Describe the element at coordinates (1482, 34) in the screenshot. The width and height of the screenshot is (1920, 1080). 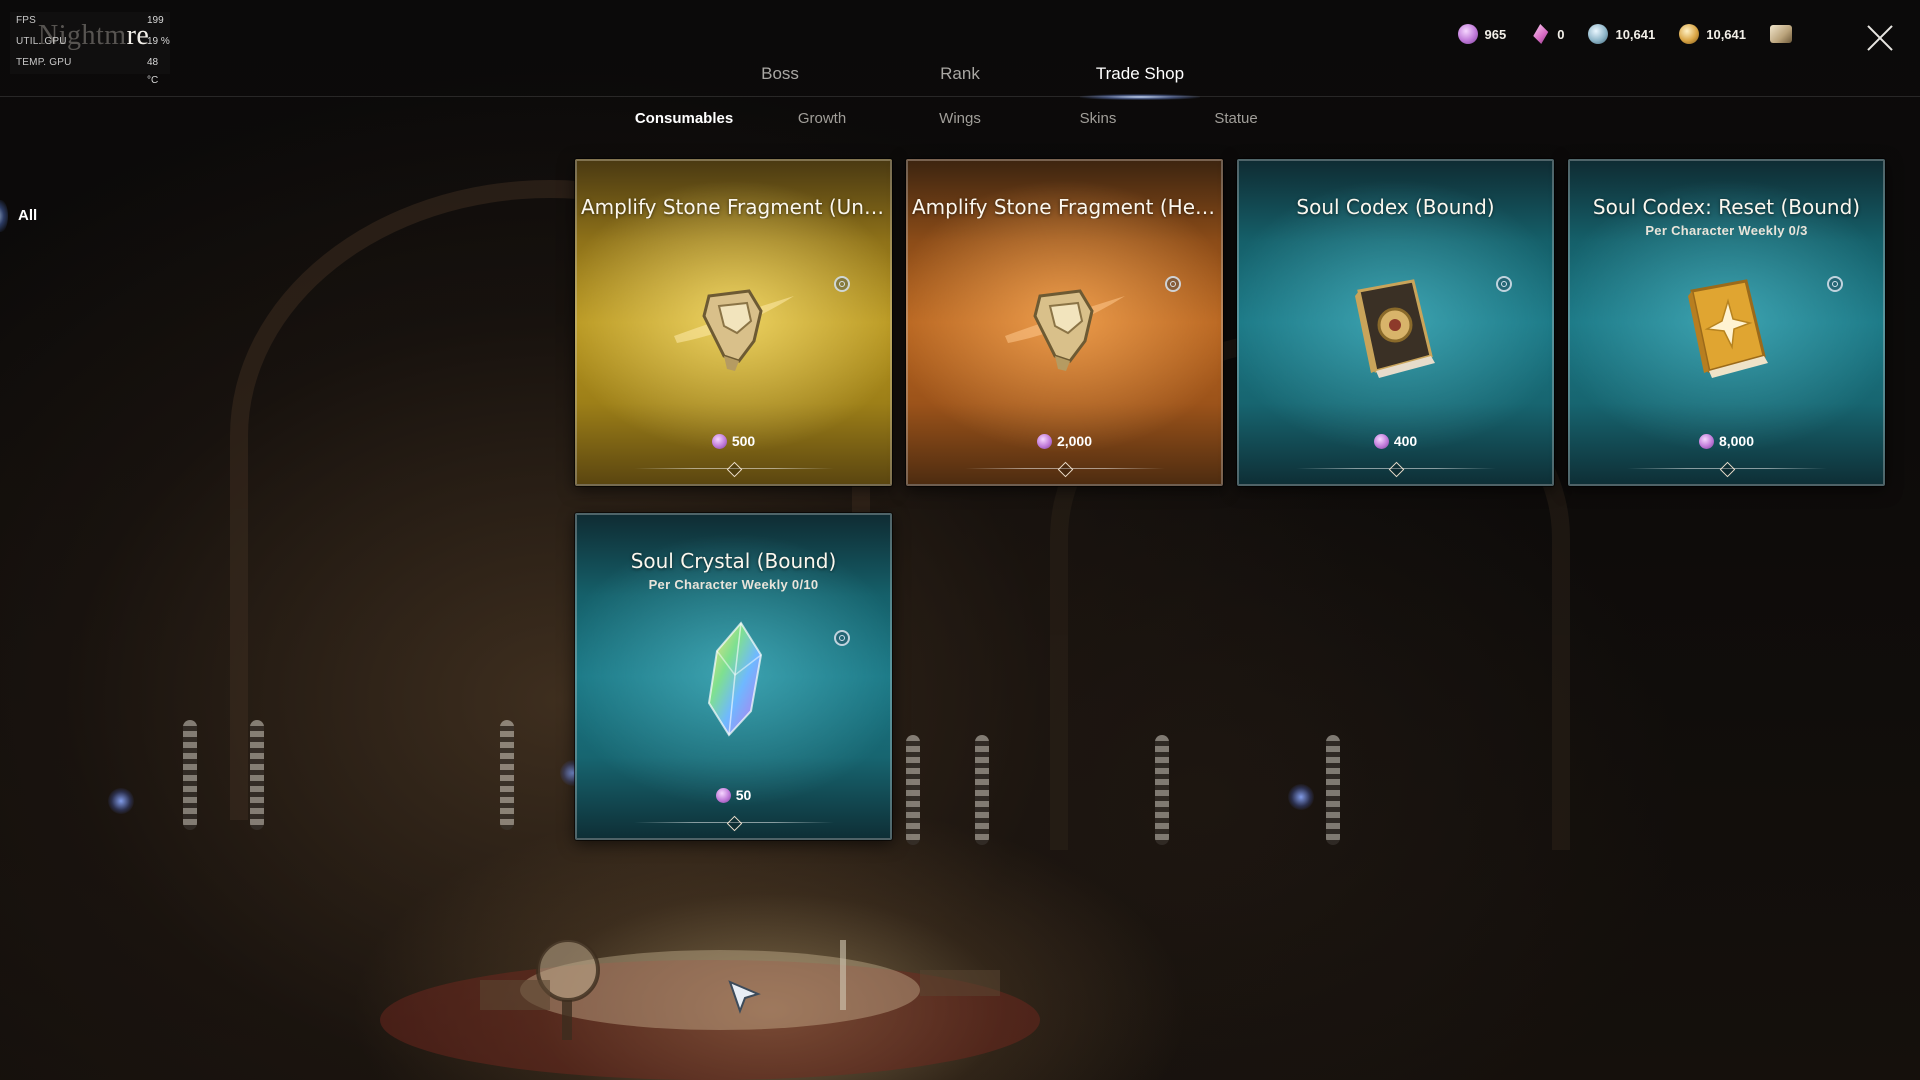
I see `currency-soul-gem: 965` at that location.